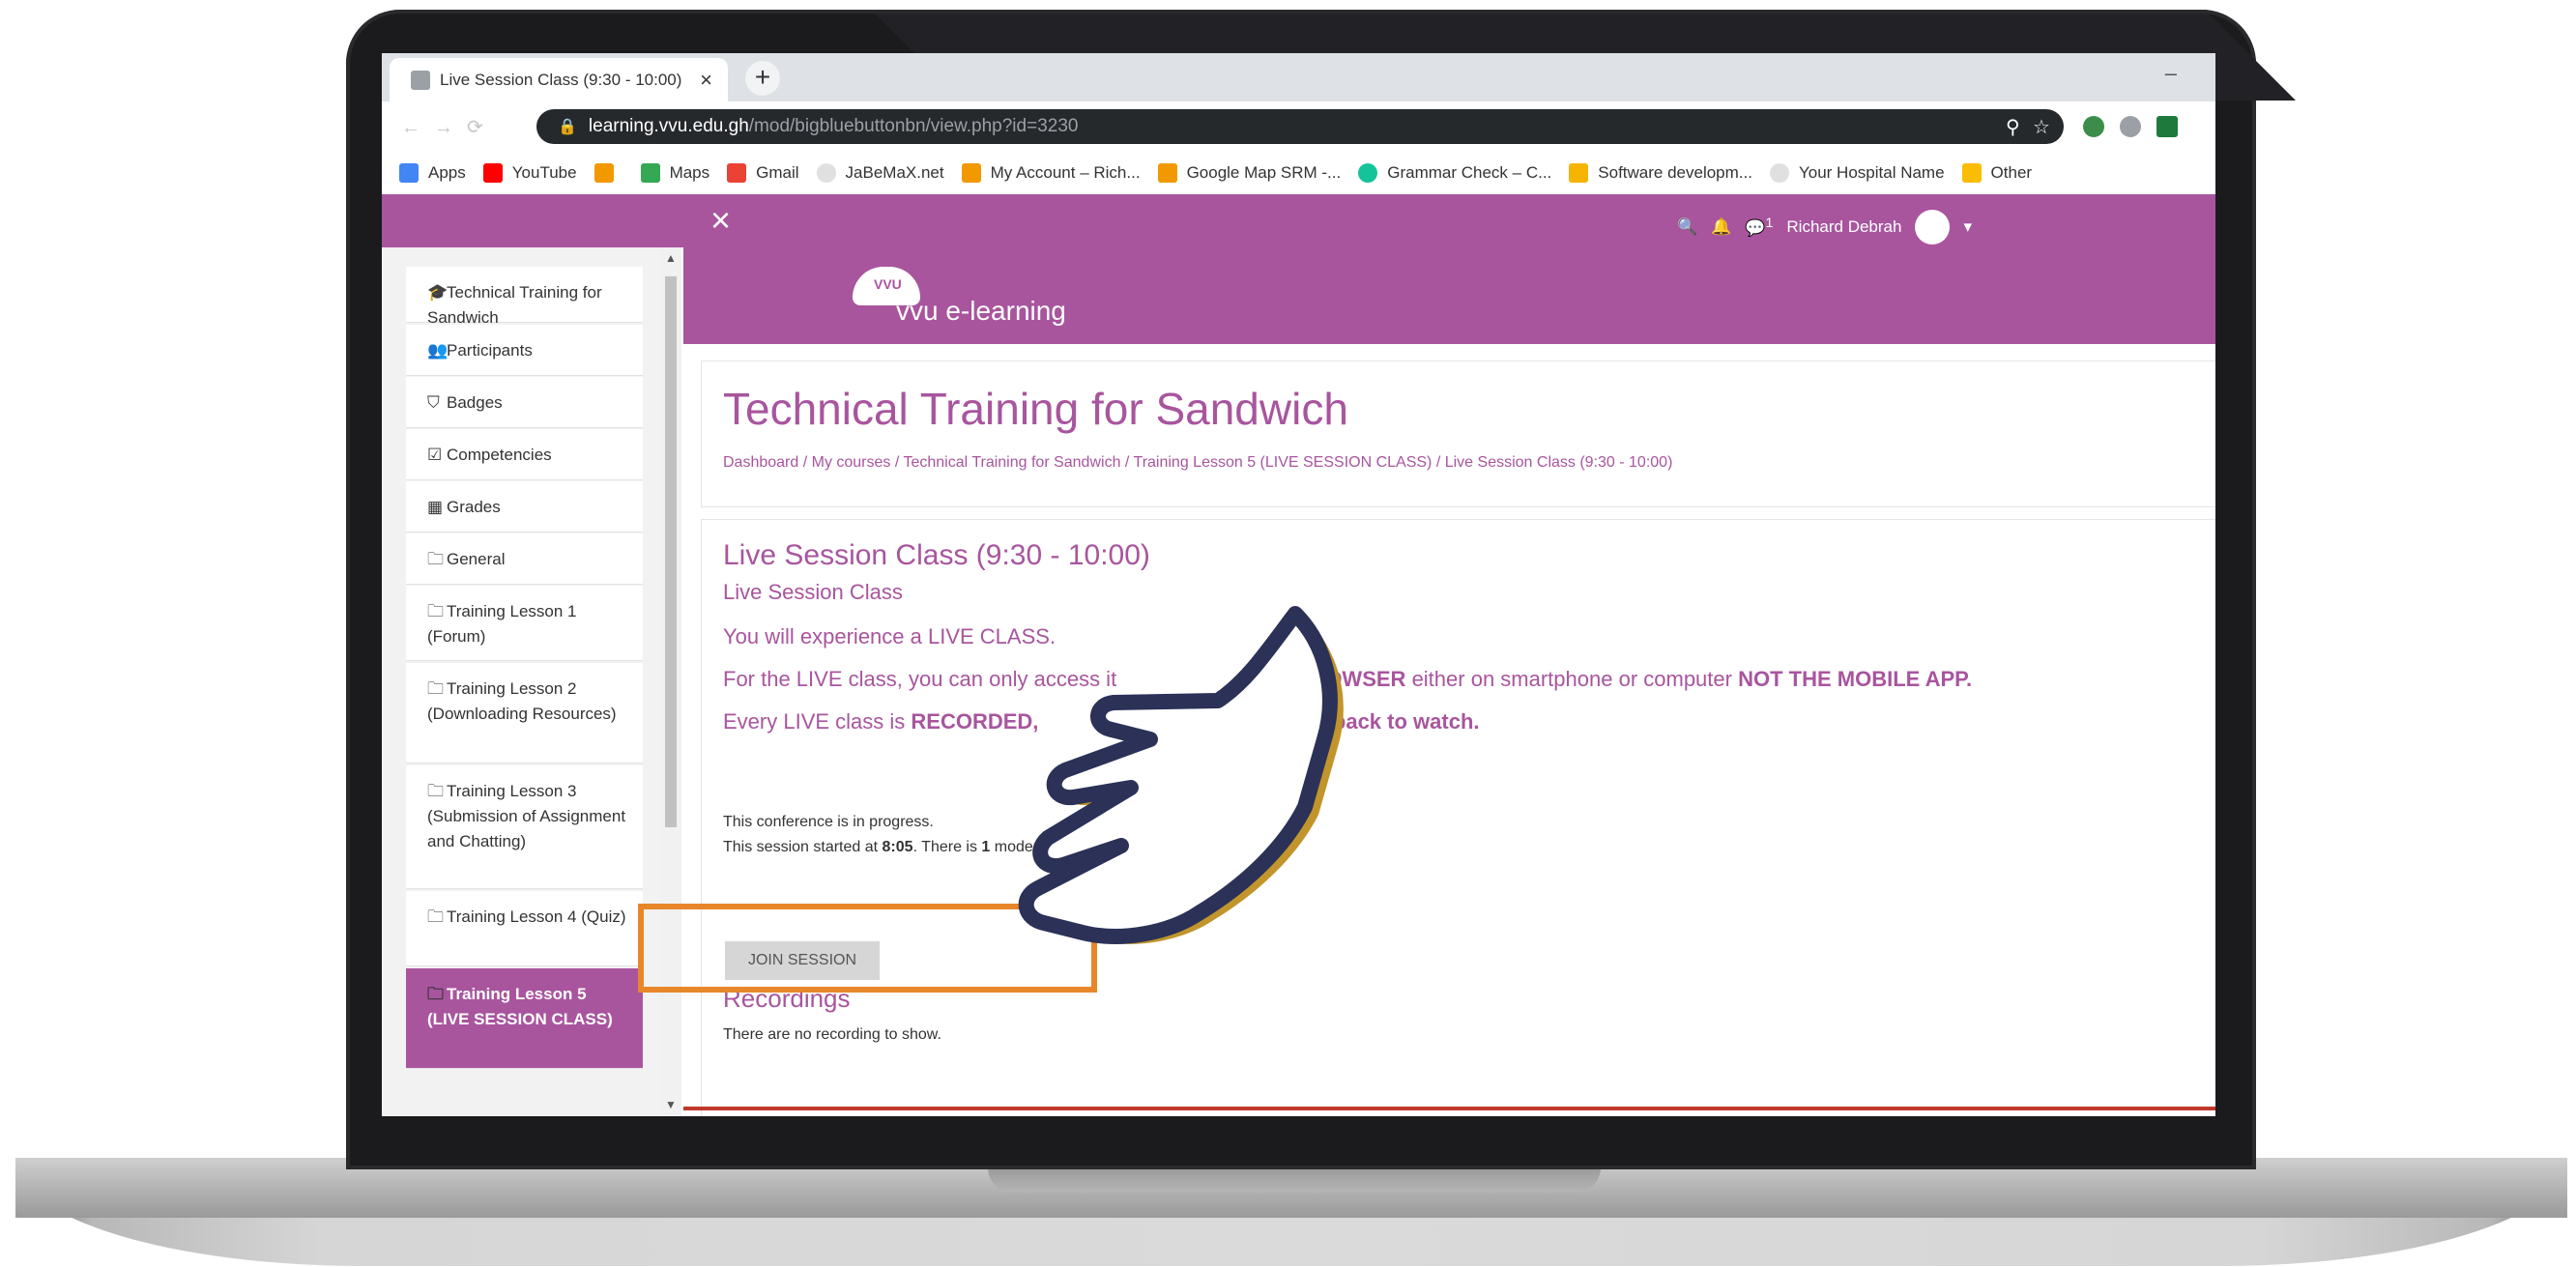  I want to click on sidebar-item-lesson-1: 🗀 Training Lesson 1 (Forum), so click(524, 623).